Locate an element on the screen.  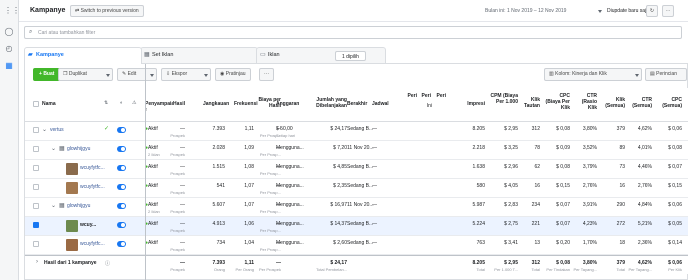
cell-cpc: $ 0,20 is located at coordinates (563, 243).